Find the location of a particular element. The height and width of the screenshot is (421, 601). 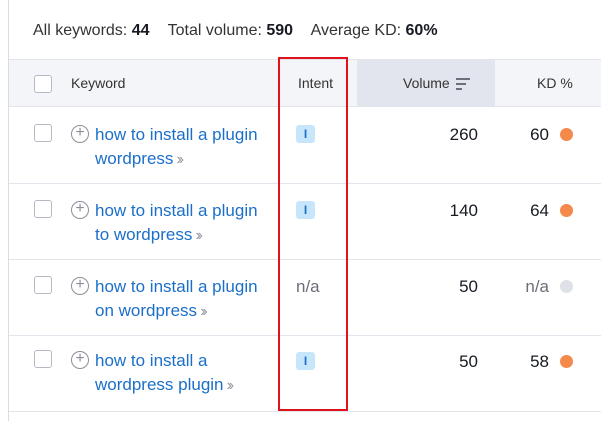

volume-value: 140 is located at coordinates (463, 210).